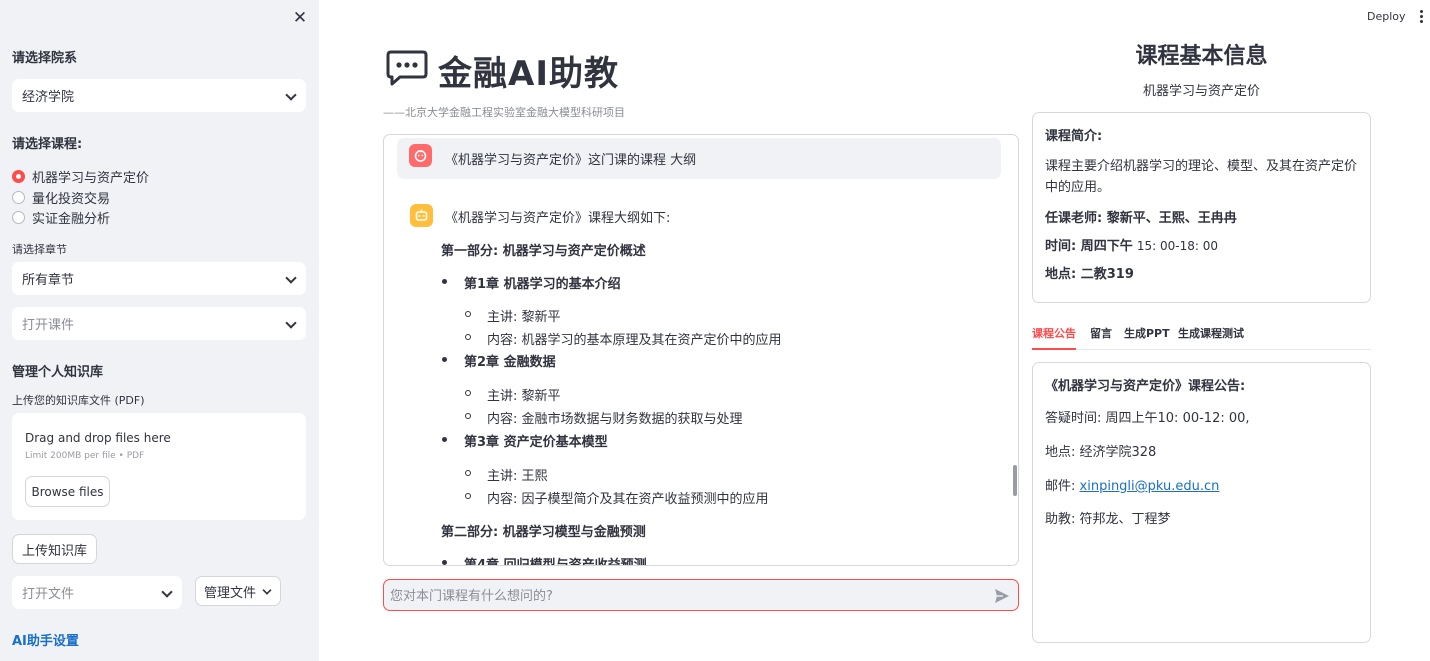 Image resolution: width=1430 pixels, height=661 pixels. What do you see at coordinates (615, 419) in the screenshot?
I see `outline-ch2-content: 内容: 金融市场数据与财务数据的获取与处理` at bounding box center [615, 419].